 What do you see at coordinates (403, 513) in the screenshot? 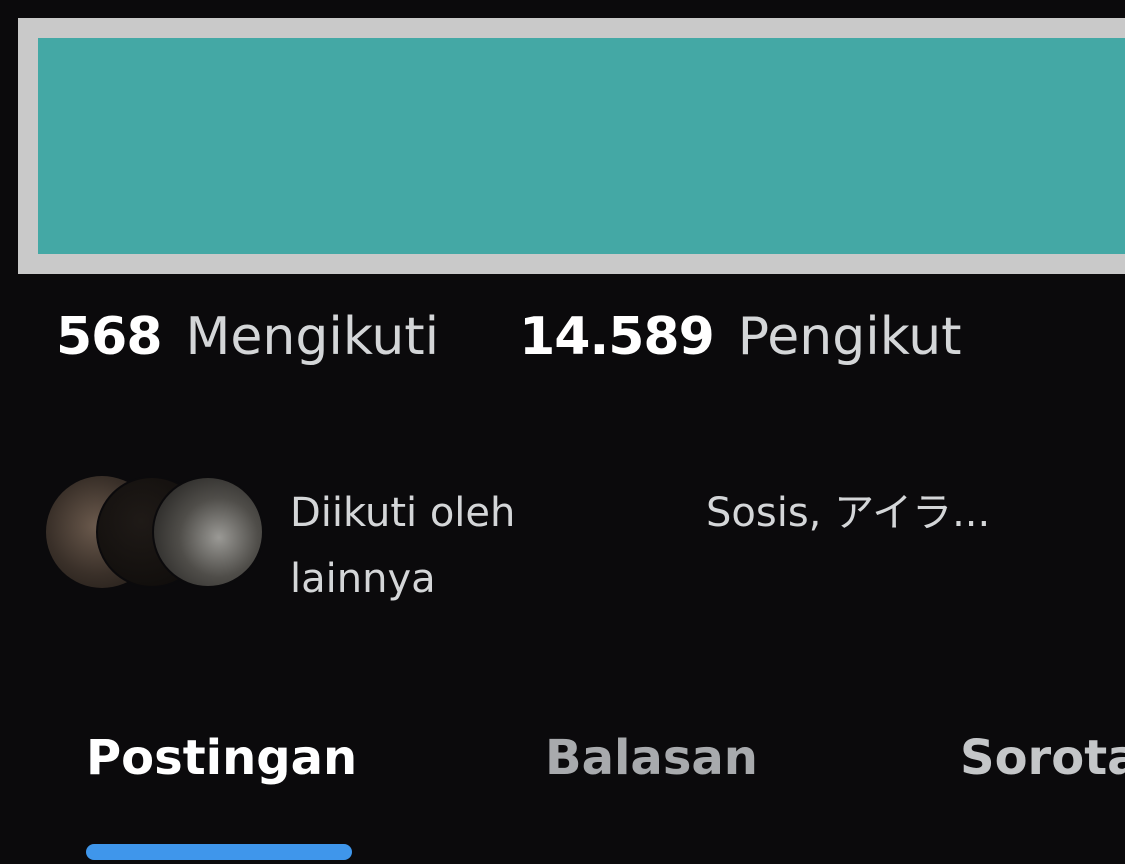
I see `followed-by-line1: Diikuti oleh` at bounding box center [403, 513].